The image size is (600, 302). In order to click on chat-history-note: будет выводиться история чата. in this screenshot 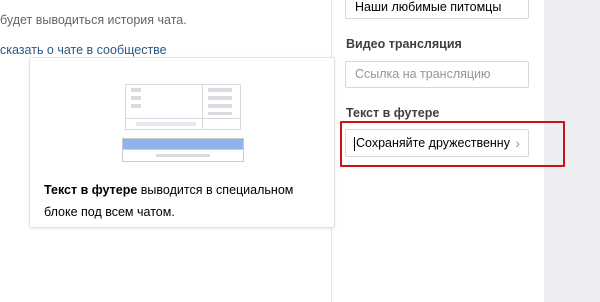, I will do `click(93, 20)`.